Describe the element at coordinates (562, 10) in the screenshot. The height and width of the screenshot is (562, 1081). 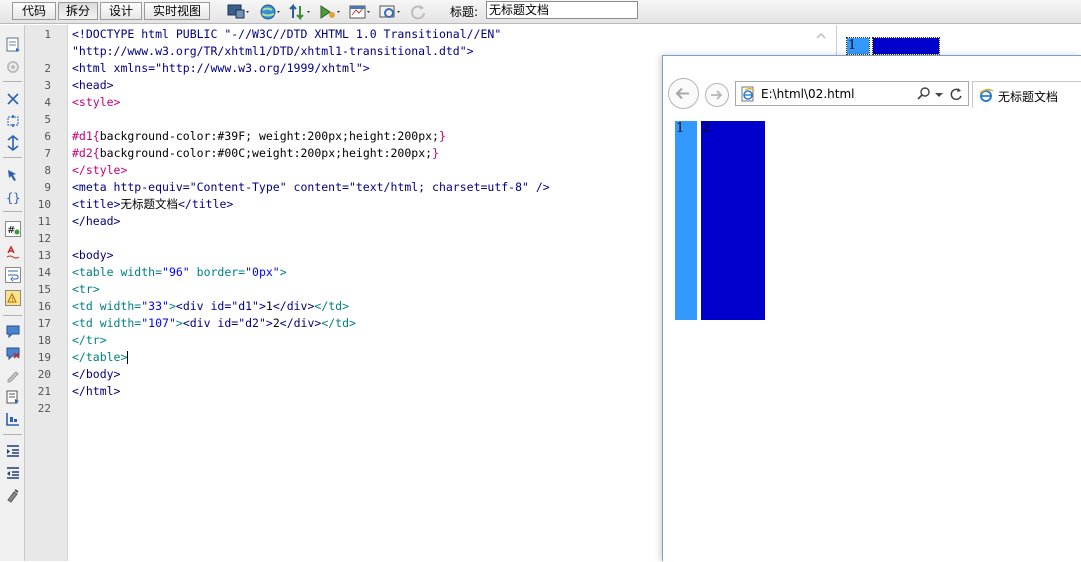
I see `title-input: 无标题文档` at that location.